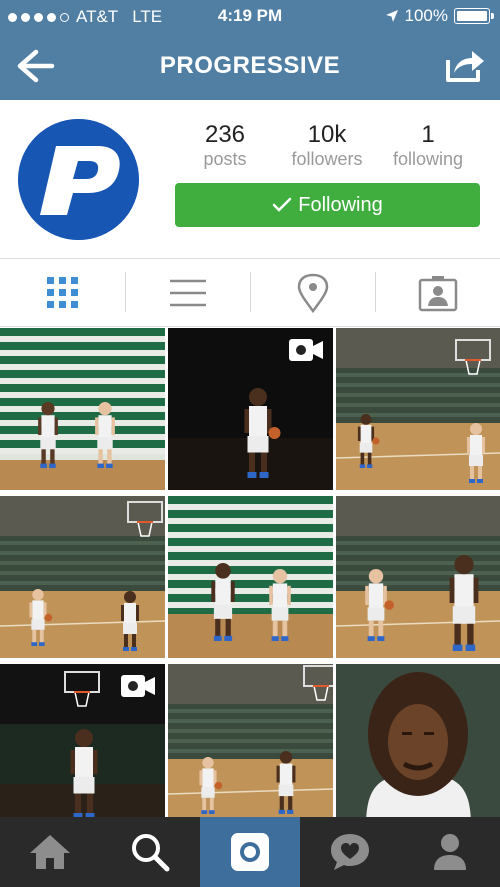 The height and width of the screenshot is (887, 500). Describe the element at coordinates (250, 16) in the screenshot. I see `status-bar: AT&T LTE 4:19 PM 100%` at that location.